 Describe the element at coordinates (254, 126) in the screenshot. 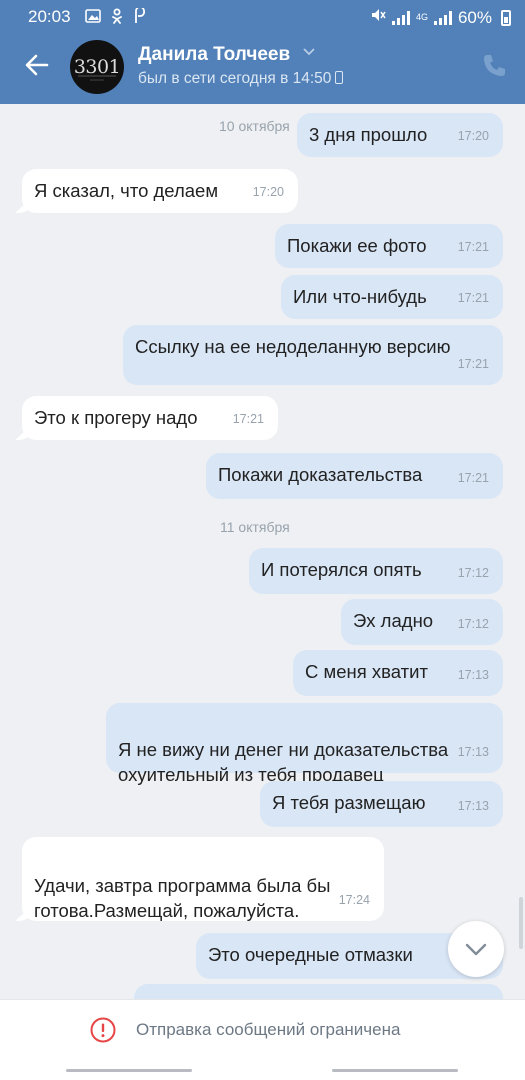

I see `date-separator: 10 октября` at that location.